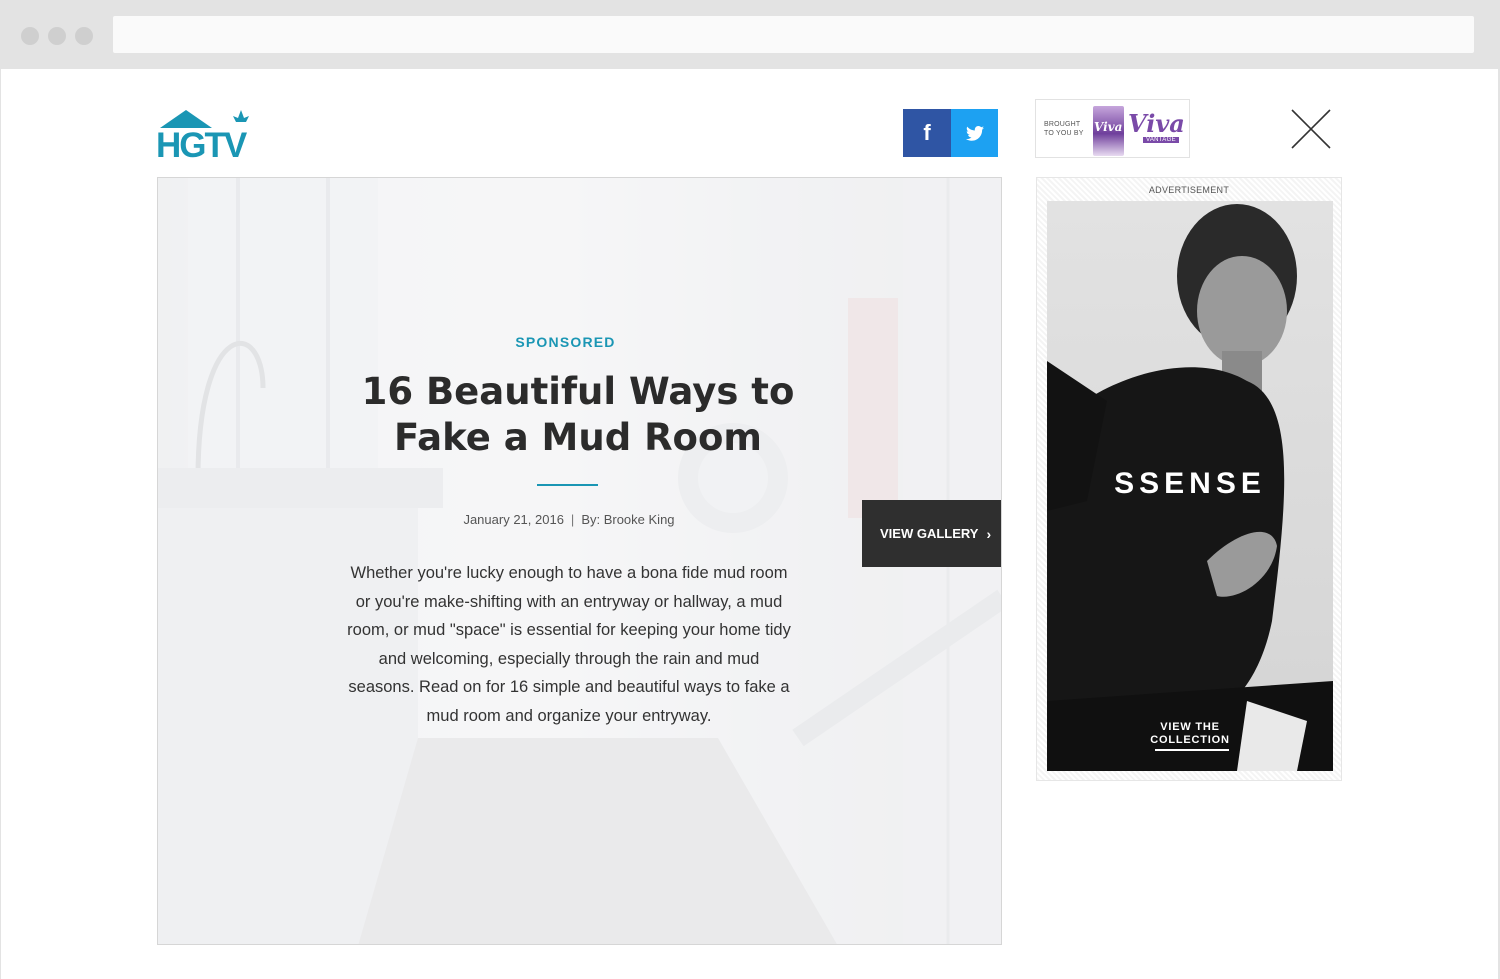  I want to click on advertisement-box: ADVERTISEMENT SSENSE VIEW THE COLLECTION, so click(1189, 479).